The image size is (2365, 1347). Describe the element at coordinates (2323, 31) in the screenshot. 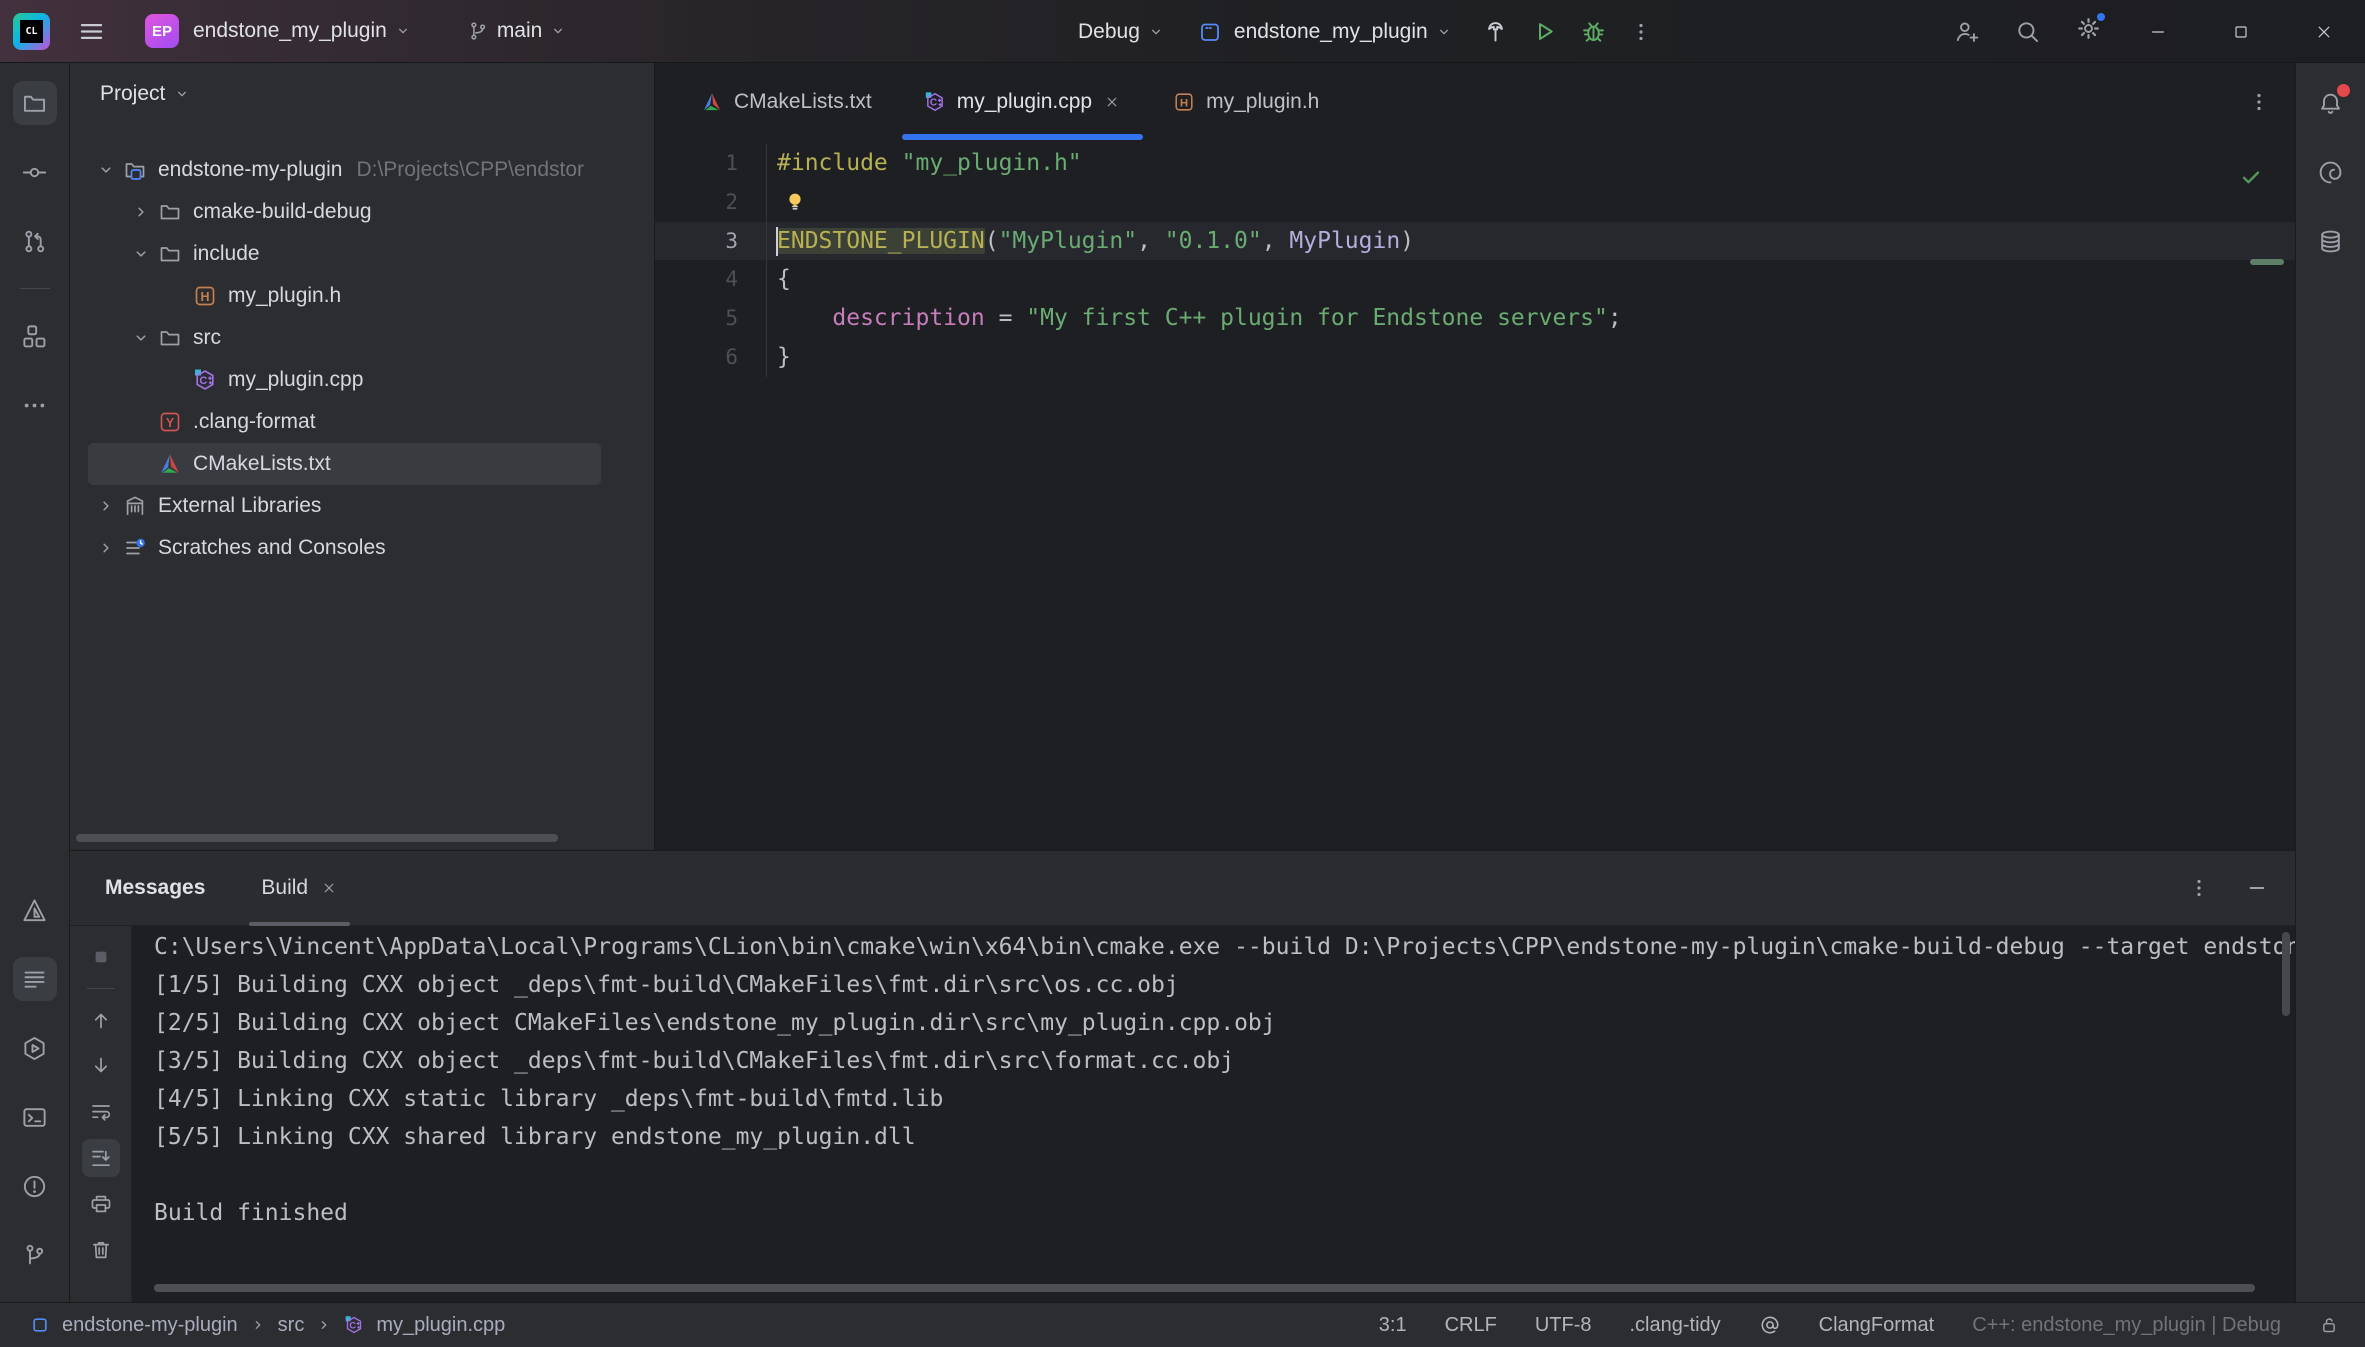

I see `window-close-button` at that location.